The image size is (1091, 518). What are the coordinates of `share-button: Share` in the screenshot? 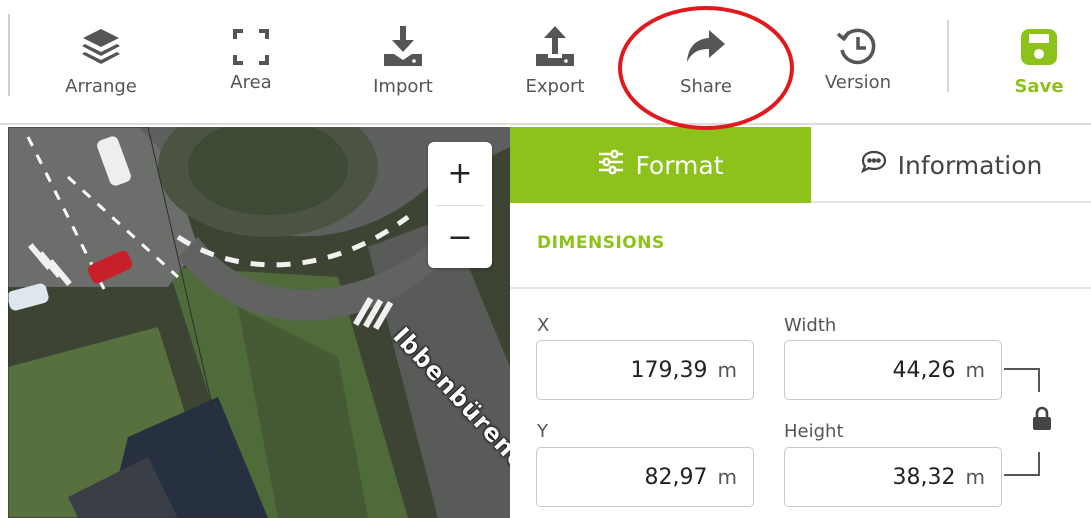 It's located at (706, 67).